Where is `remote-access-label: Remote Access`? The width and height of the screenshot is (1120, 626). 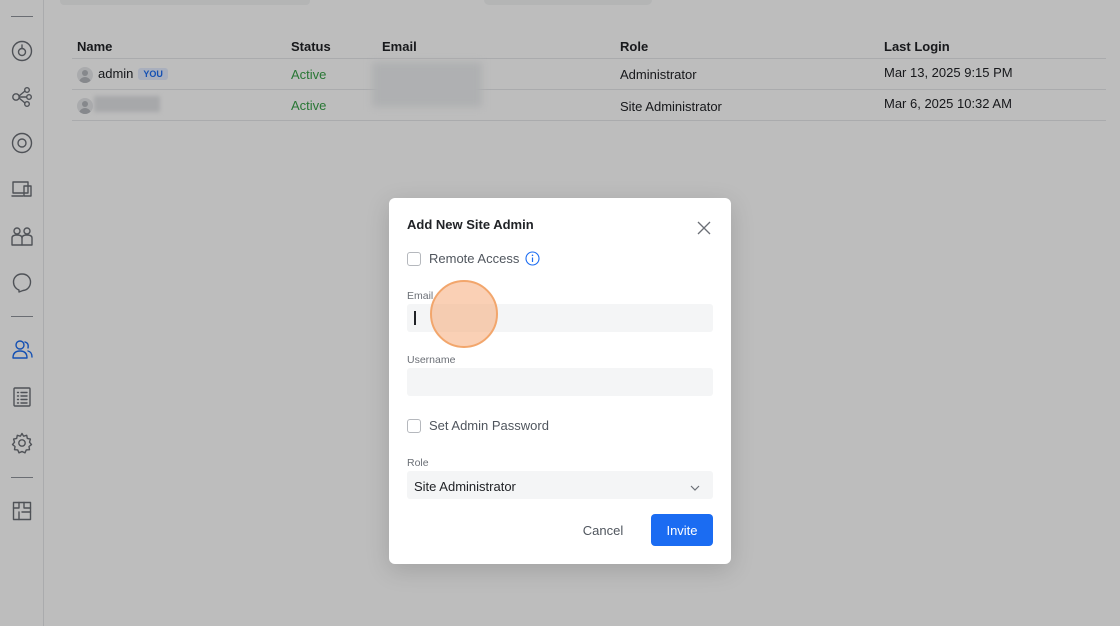 remote-access-label: Remote Access is located at coordinates (474, 258).